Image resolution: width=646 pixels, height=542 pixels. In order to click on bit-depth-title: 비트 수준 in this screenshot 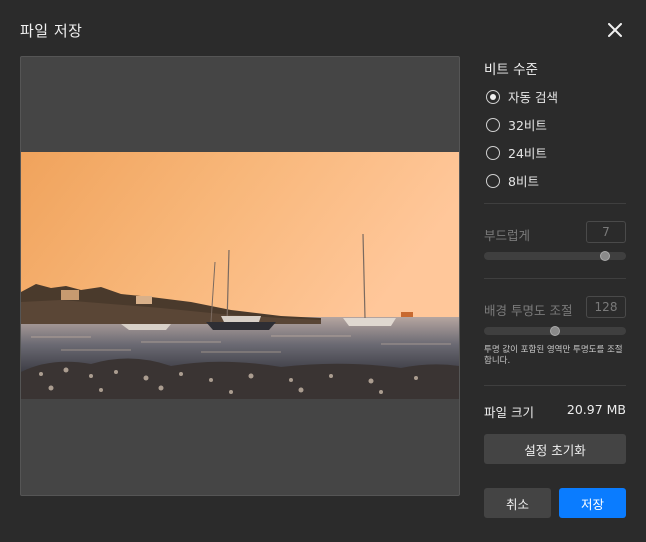, I will do `click(511, 70)`.